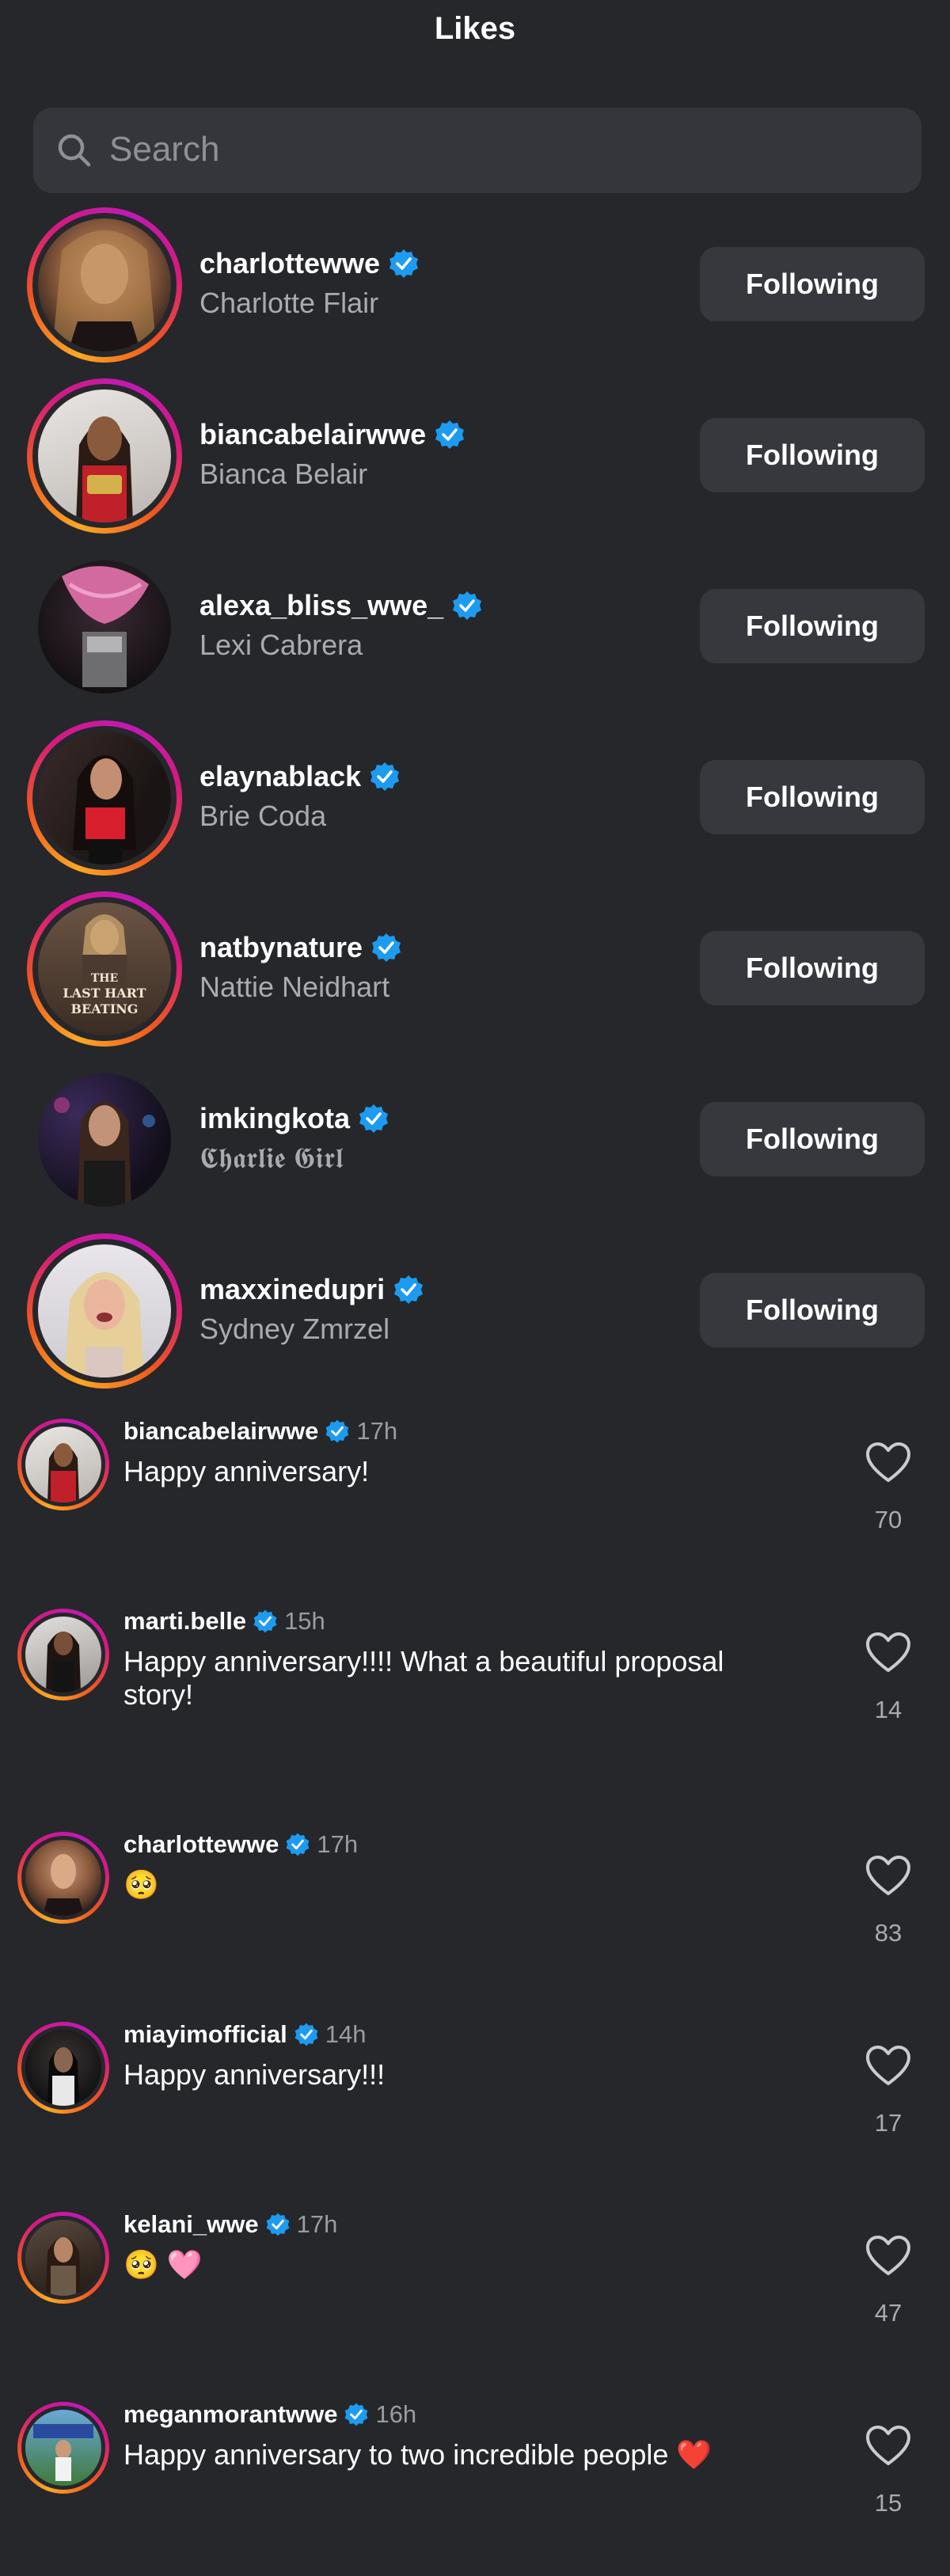  Describe the element at coordinates (475, 800) in the screenshot. I see `user-row: elaynablack Brie Coda Following` at that location.